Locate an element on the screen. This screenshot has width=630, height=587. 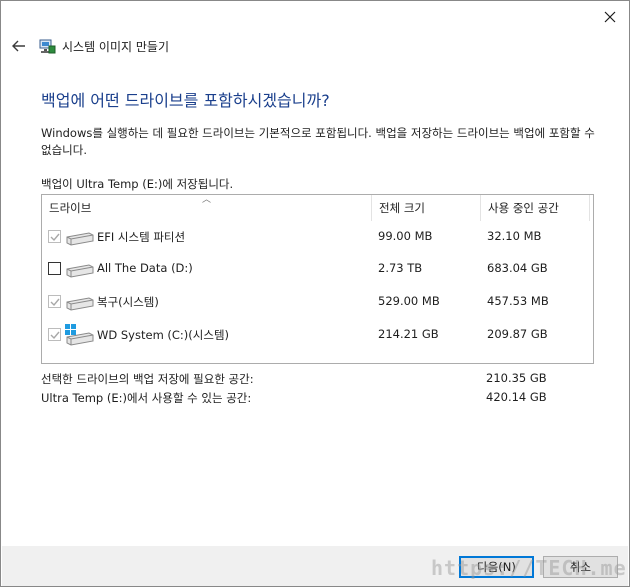
sort-ascending-icon: ︿ is located at coordinates (207, 200).